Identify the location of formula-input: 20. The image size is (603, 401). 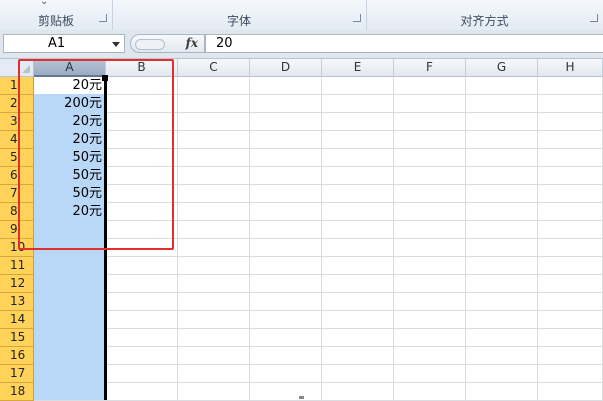
(404, 43).